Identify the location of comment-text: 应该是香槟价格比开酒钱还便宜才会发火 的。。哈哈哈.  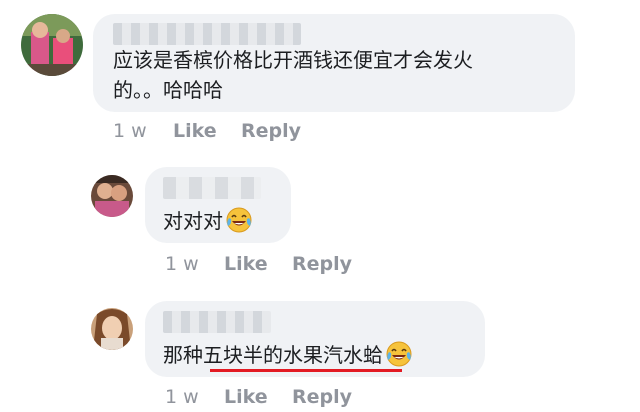
(293, 75).